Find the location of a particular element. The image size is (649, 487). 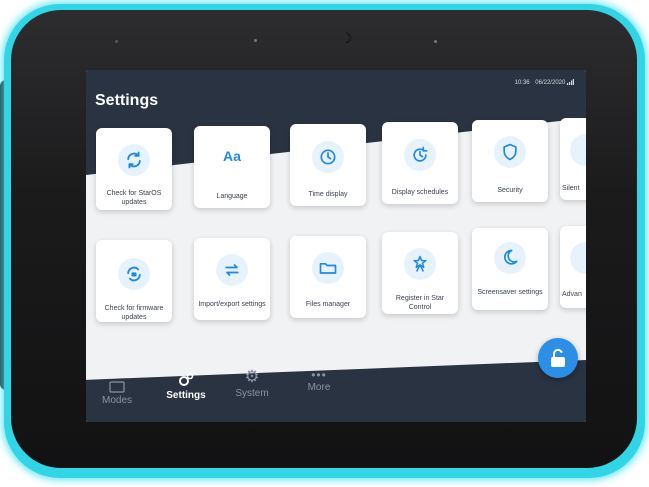

nav-item-settings: Settings is located at coordinates (186, 386).